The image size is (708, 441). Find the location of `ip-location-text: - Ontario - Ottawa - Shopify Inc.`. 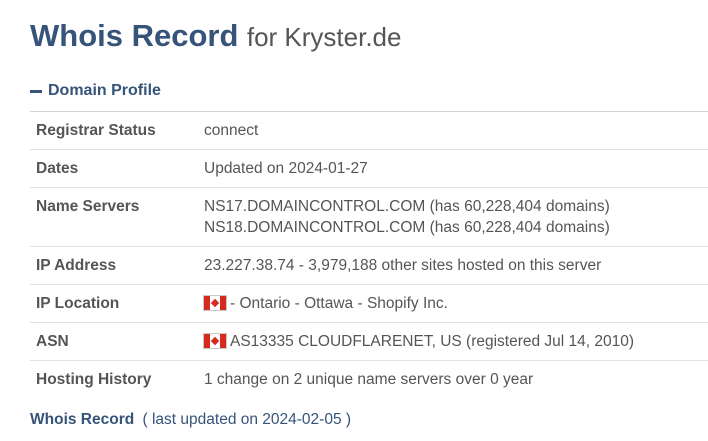

ip-location-text: - Ontario - Ottawa - Shopify Inc. is located at coordinates (339, 303).